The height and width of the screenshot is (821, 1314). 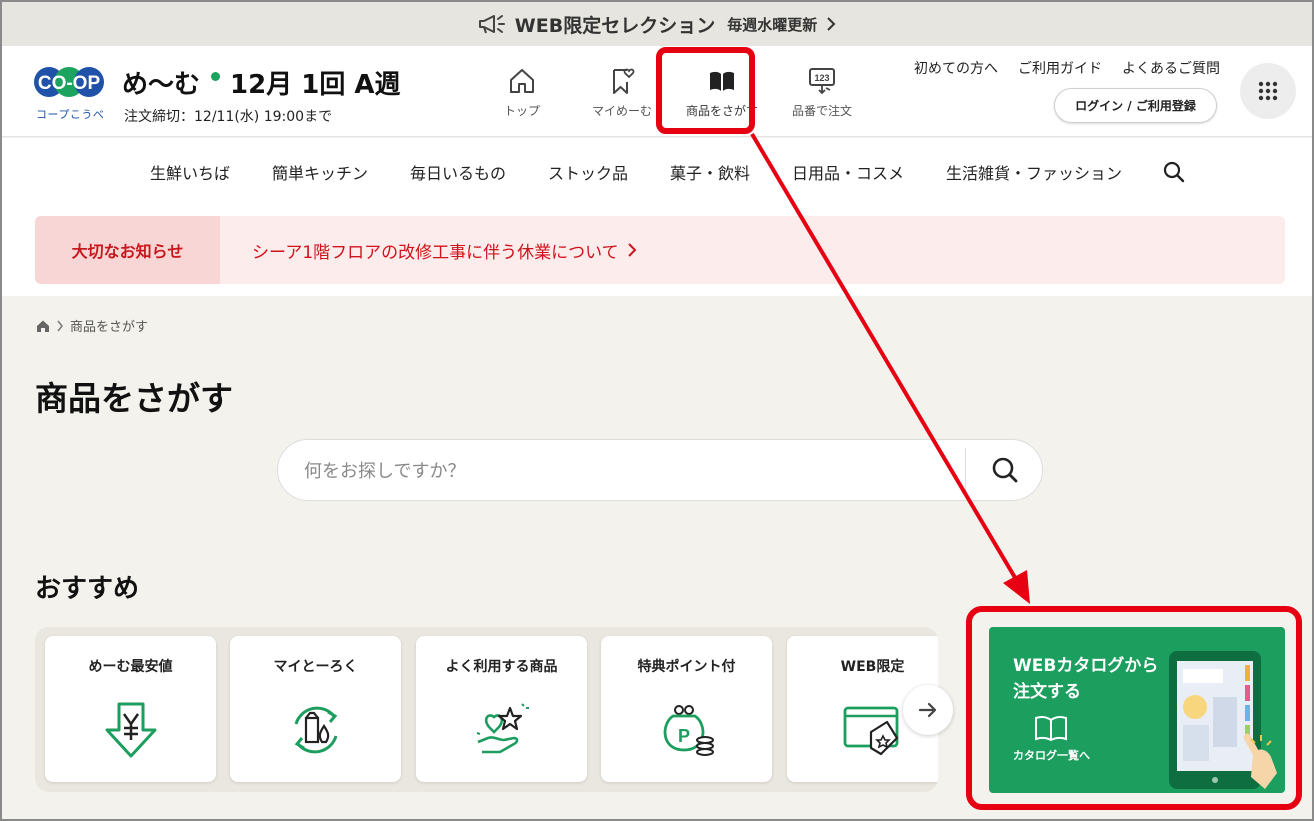 What do you see at coordinates (458, 172) in the screenshot?
I see `category-daily: 毎日いるもの` at bounding box center [458, 172].